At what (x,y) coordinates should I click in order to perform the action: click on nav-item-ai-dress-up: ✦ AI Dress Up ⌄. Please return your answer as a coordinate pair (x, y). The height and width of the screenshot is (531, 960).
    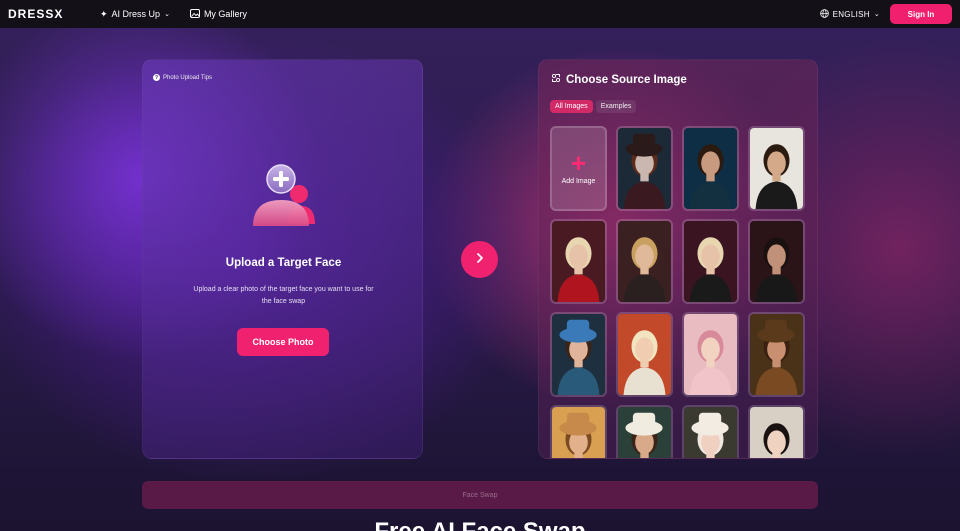
    Looking at the image, I should click on (135, 14).